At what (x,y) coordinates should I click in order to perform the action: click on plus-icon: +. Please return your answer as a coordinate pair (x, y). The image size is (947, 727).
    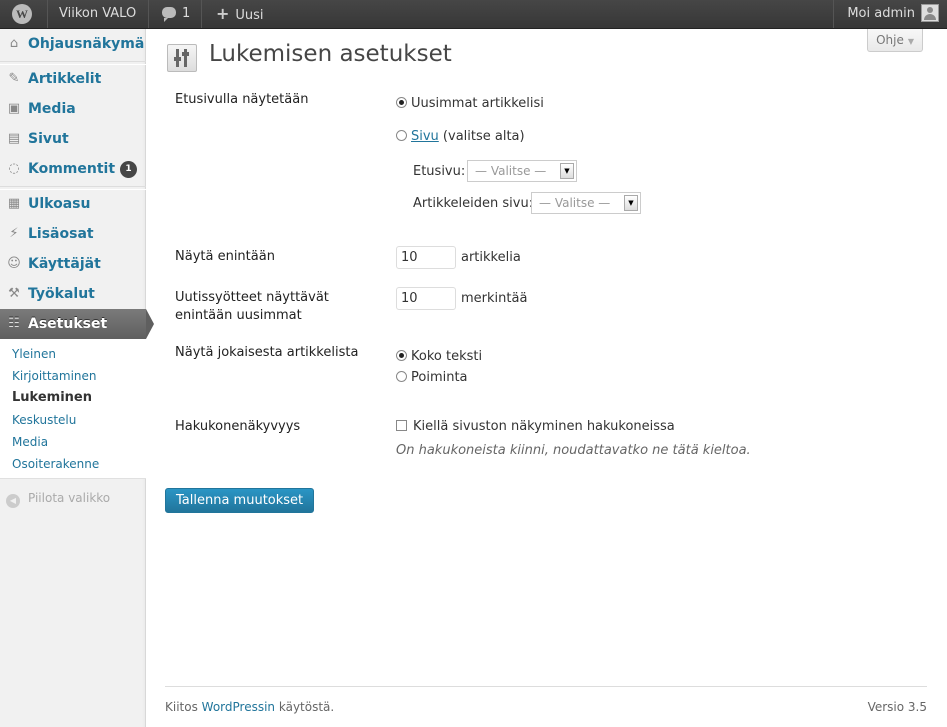
    Looking at the image, I should click on (223, 13).